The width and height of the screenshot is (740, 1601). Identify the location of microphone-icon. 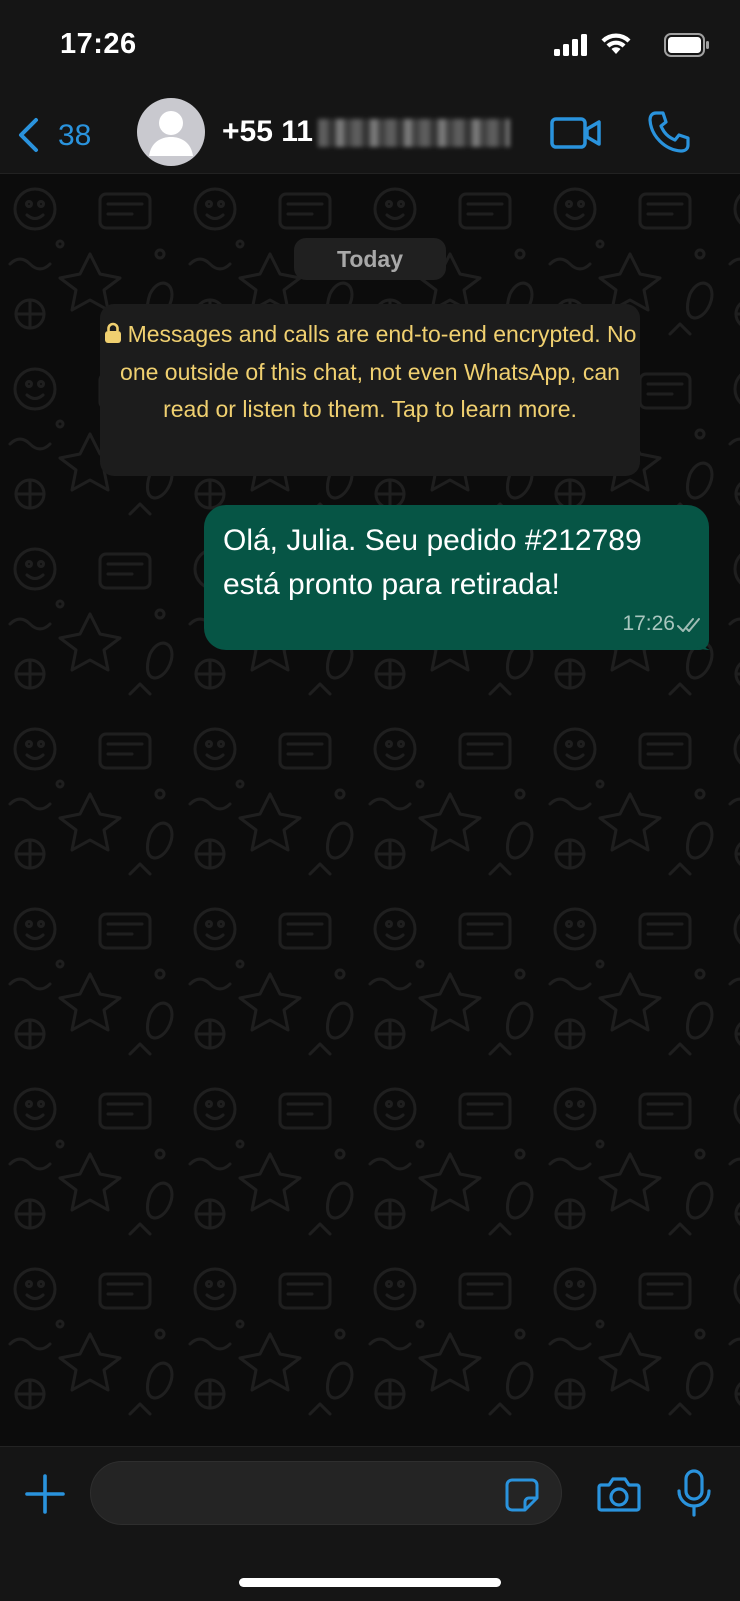
(694, 1493).